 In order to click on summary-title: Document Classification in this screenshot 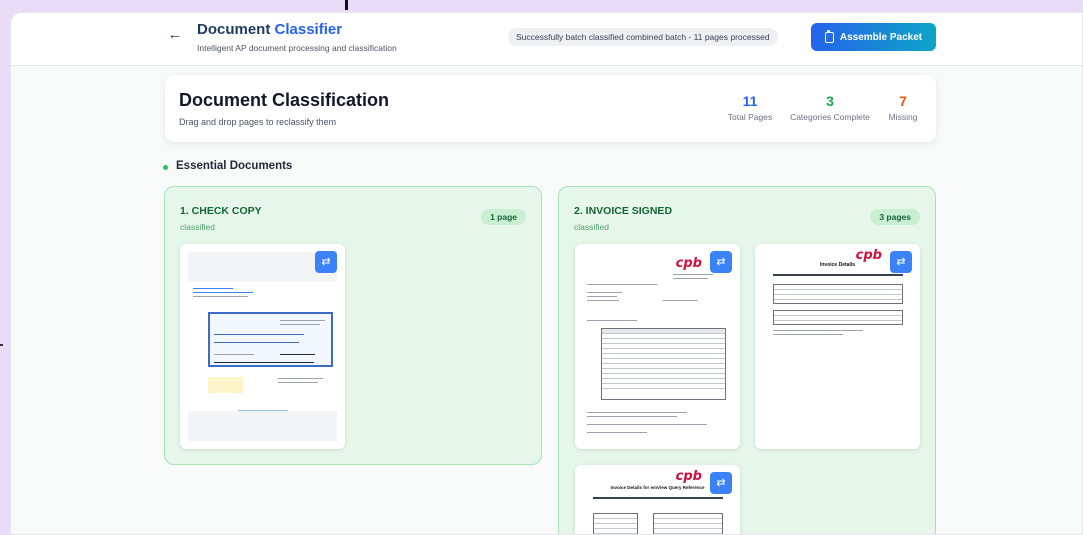, I will do `click(284, 100)`.